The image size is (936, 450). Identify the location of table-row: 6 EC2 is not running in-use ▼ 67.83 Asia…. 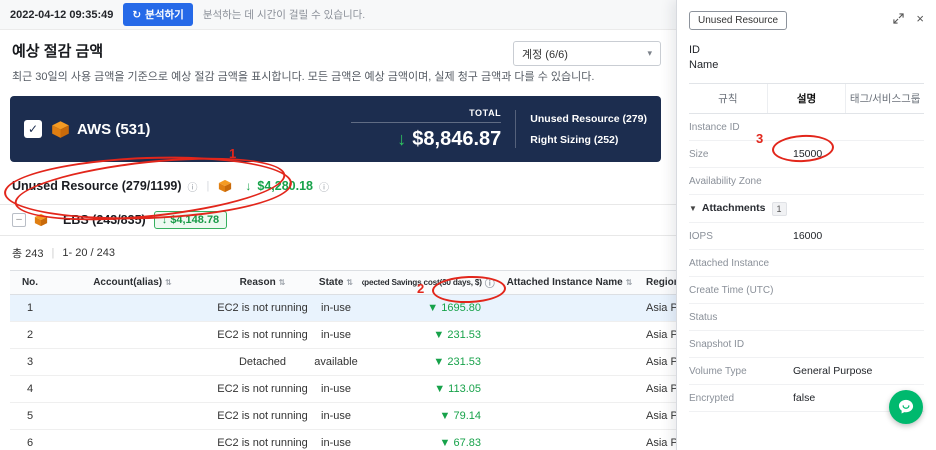
(371, 440).